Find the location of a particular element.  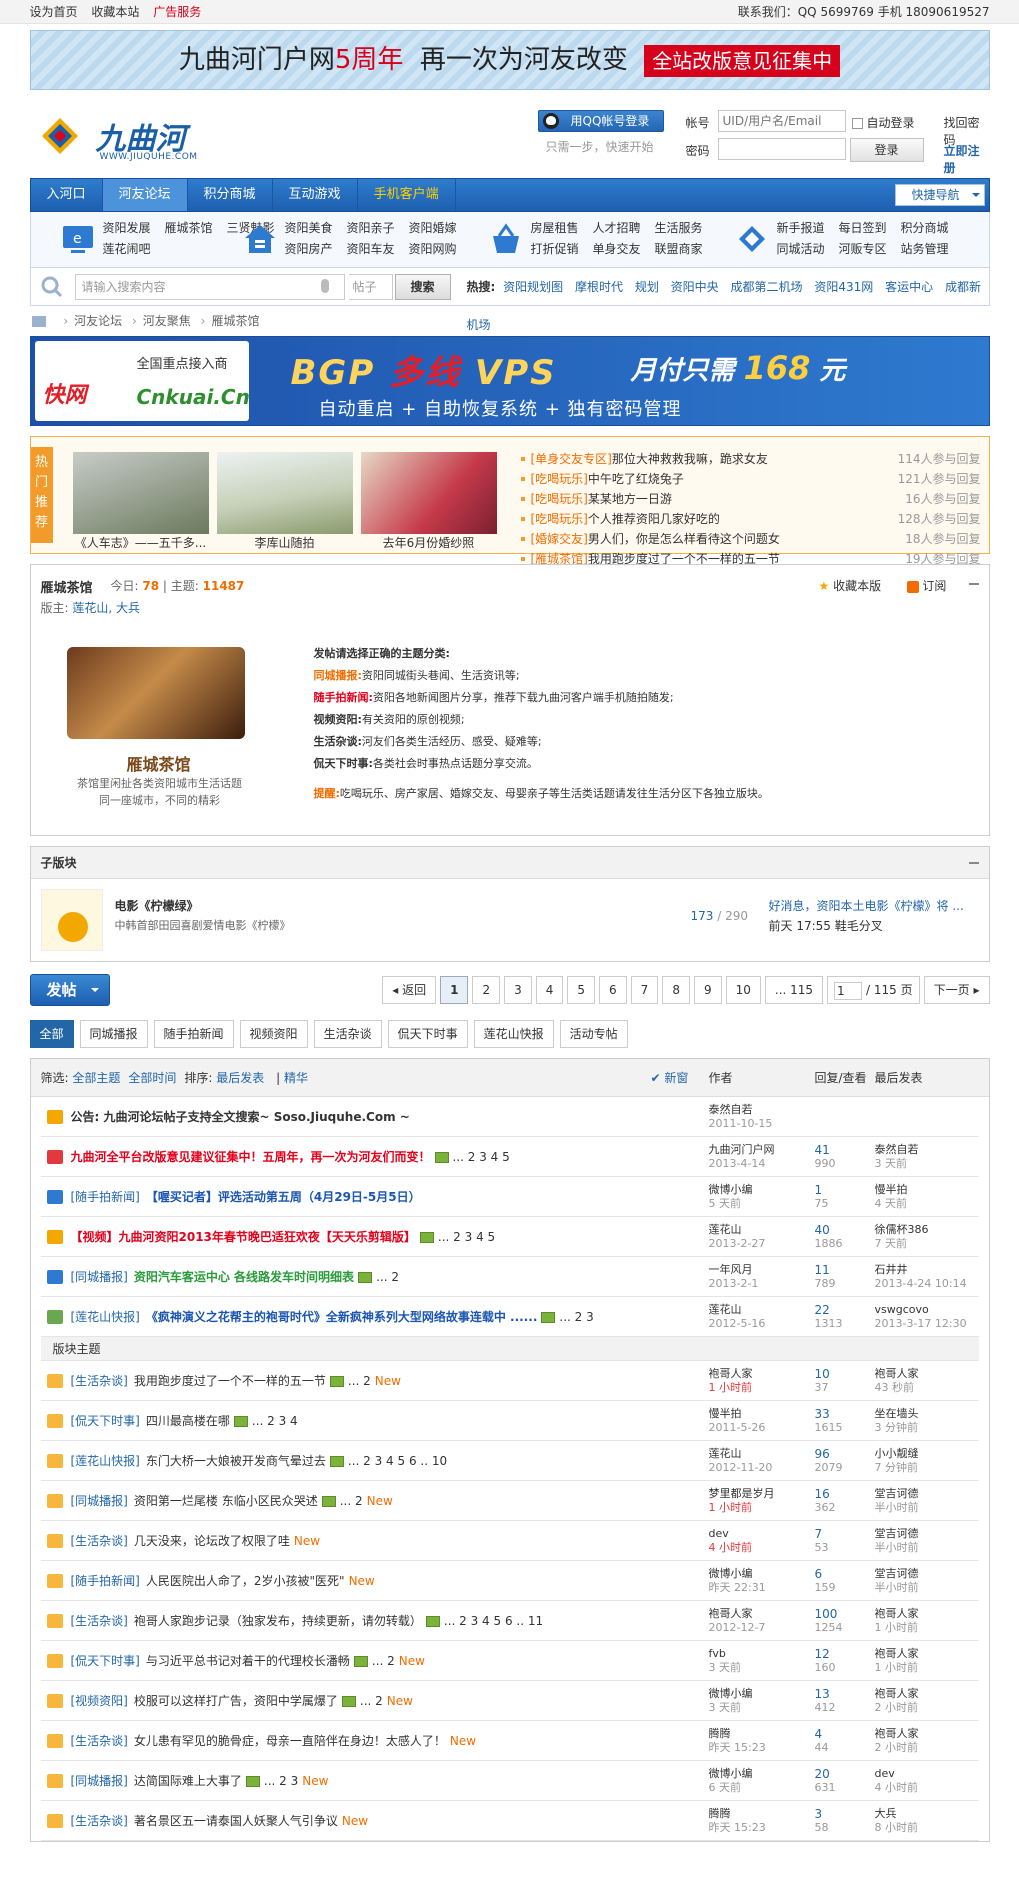

thread-category-link: [视频资阳] is located at coordinates (99, 1701).